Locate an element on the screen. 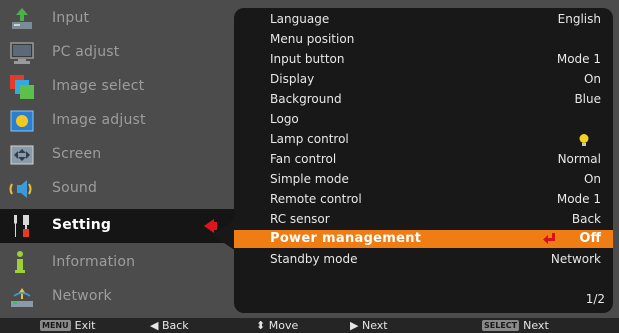  setting-row-logo: Logo is located at coordinates (423, 120).